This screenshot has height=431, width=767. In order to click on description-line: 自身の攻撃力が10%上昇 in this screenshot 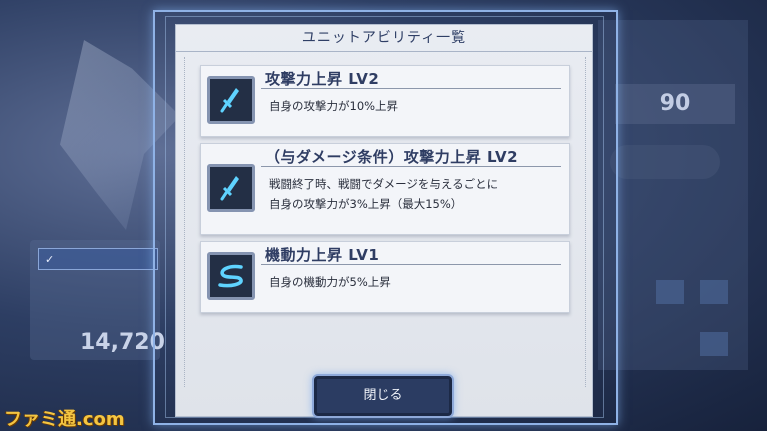, I will do `click(334, 106)`.